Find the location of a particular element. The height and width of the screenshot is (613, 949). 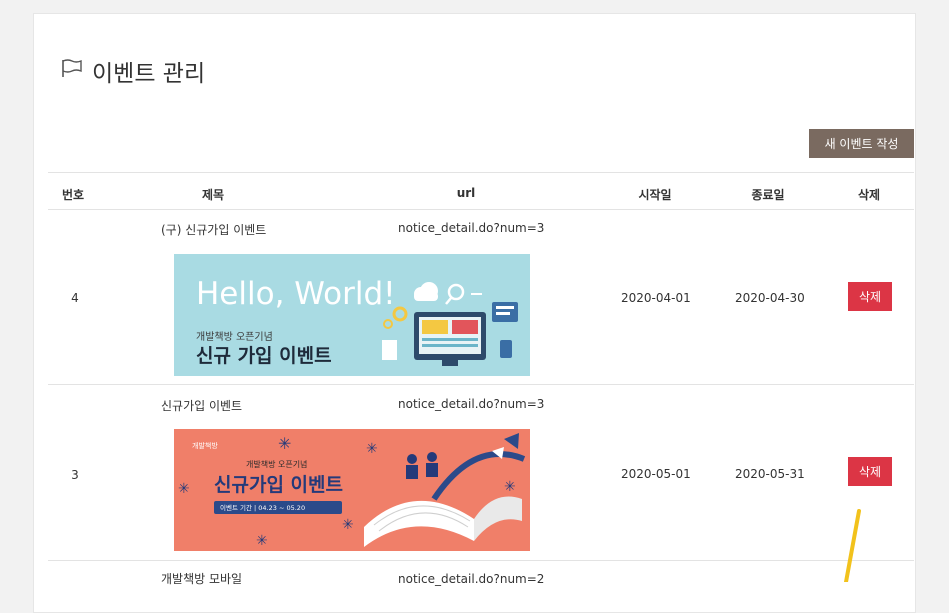

event-banner-image: Hello, World! 개발책방 오픈기념 신규 가입 이벤트 is located at coordinates (352, 315).